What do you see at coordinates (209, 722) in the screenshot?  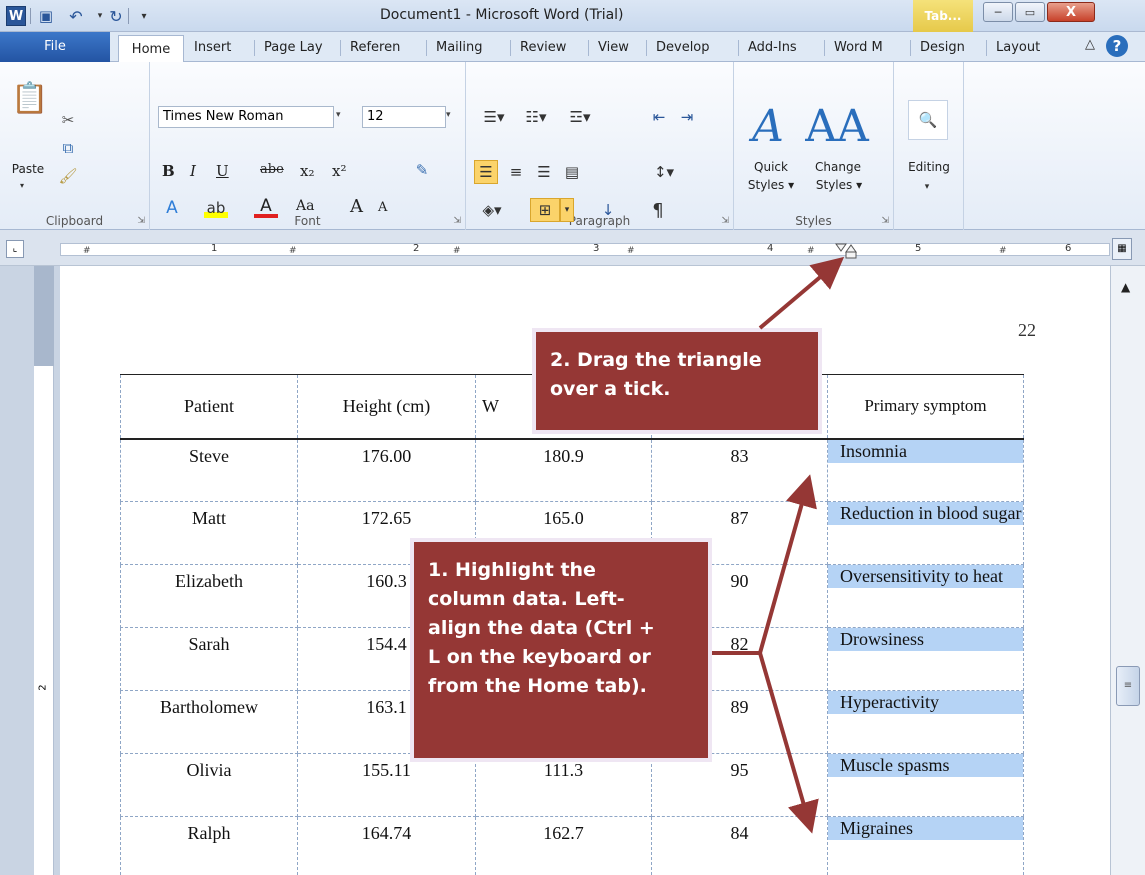 I see `patient-cell: Bartholomew` at bounding box center [209, 722].